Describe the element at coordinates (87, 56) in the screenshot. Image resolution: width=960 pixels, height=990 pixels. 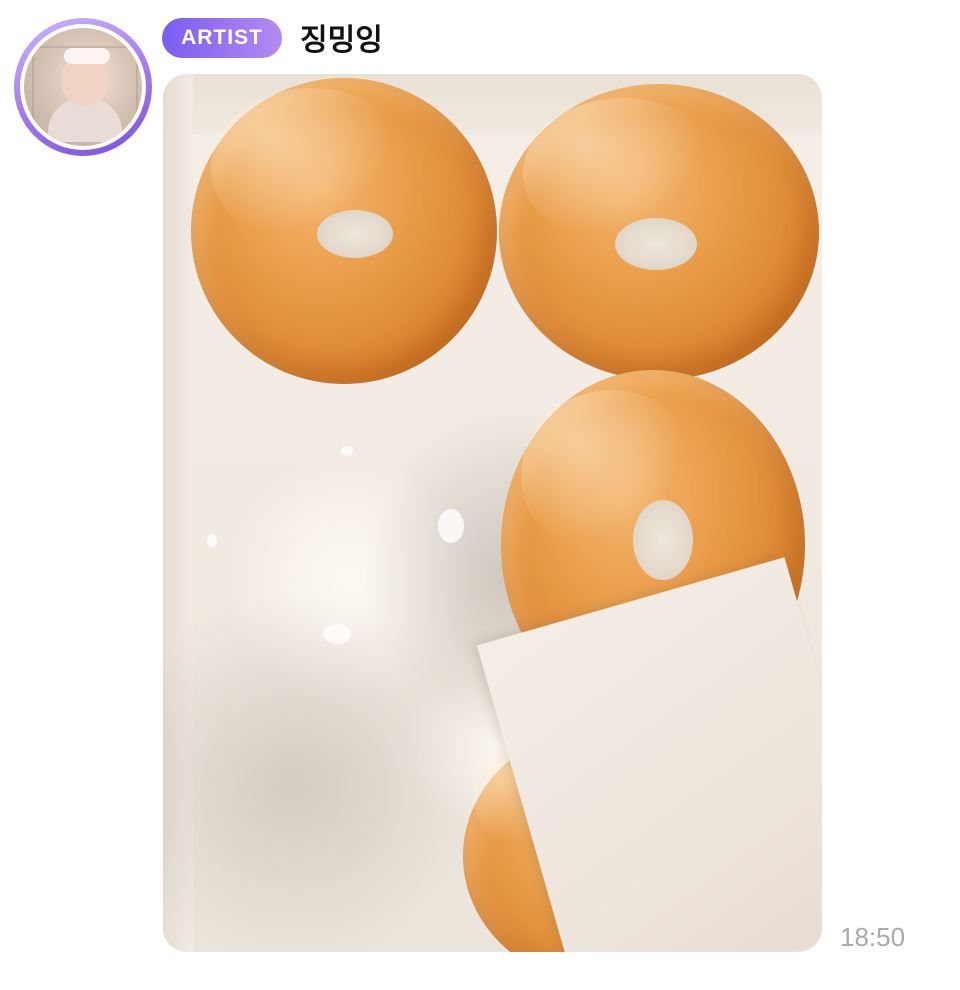
I see `avatar-baby-bow` at that location.